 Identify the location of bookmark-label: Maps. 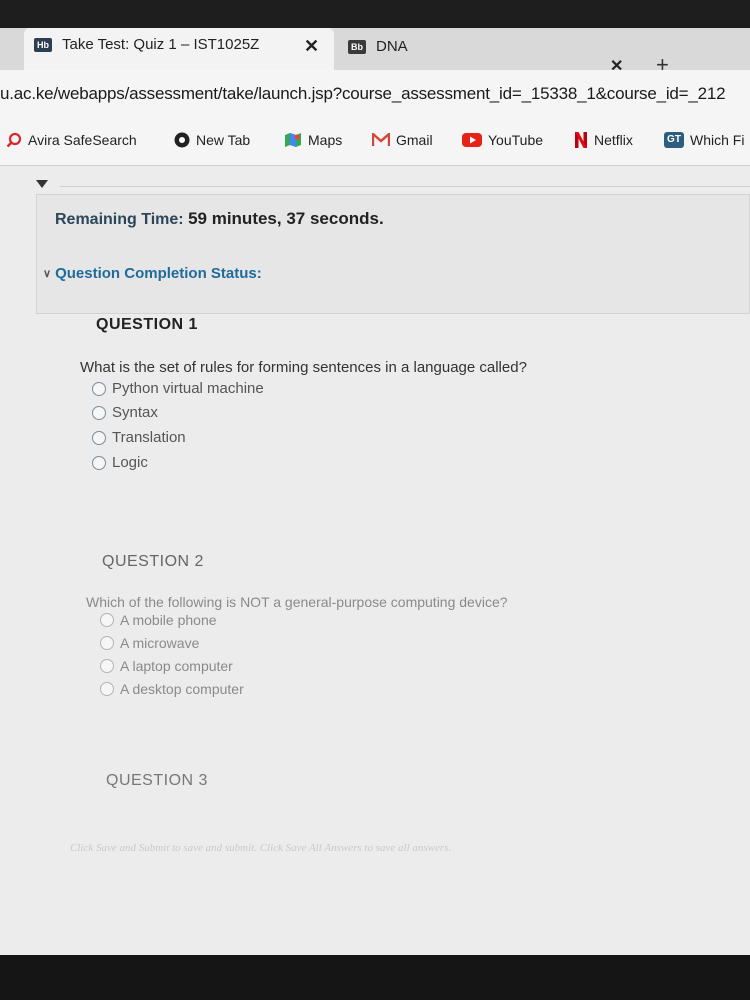
(325, 140).